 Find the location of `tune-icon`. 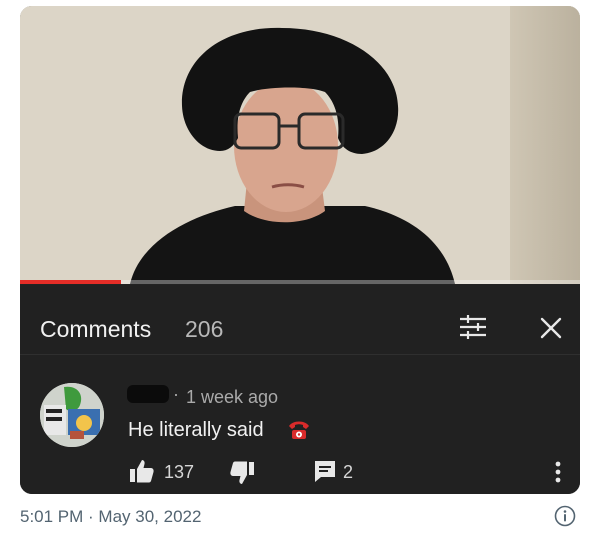

tune-icon is located at coordinates (473, 329).